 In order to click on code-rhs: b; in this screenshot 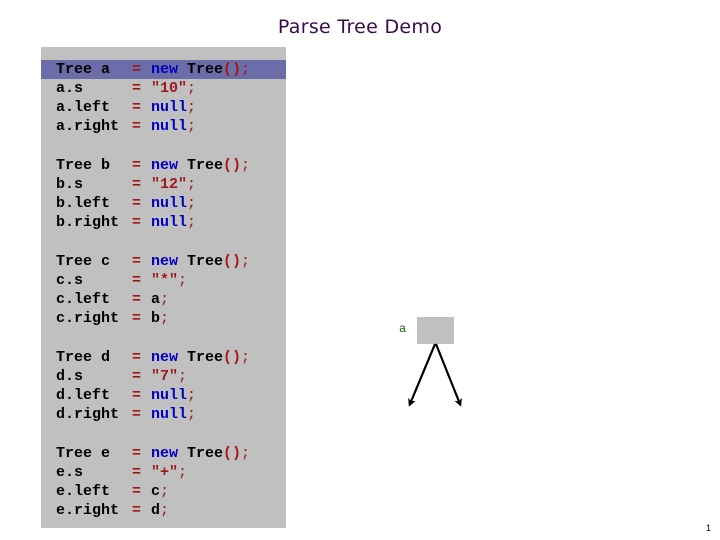, I will do `click(160, 318)`.